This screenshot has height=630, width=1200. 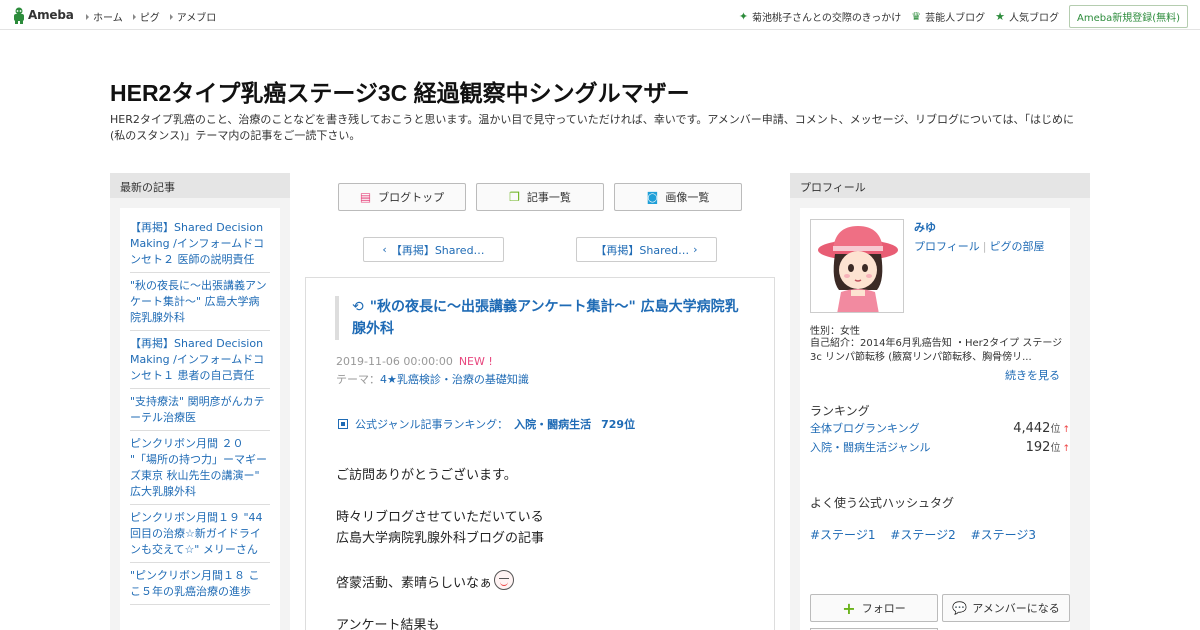 I want to click on profile-heading: プロフィール, so click(x=940, y=185).